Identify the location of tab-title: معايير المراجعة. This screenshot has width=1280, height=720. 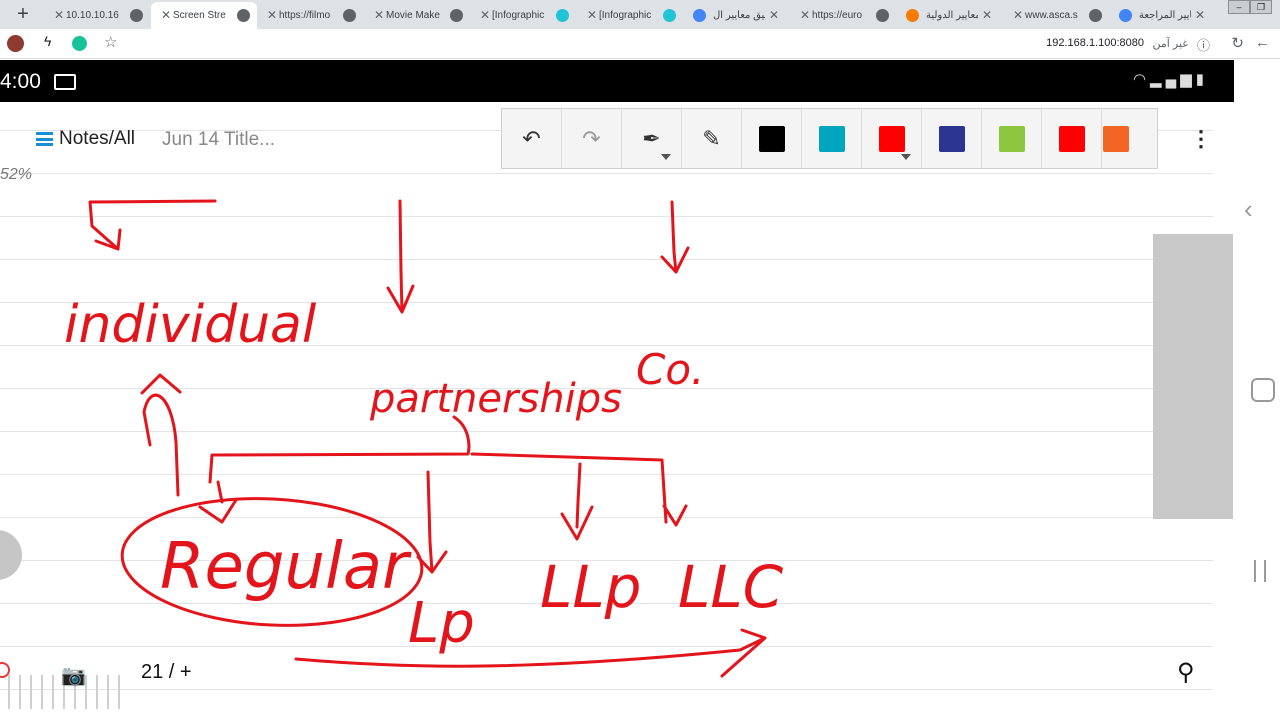
(1165, 15).